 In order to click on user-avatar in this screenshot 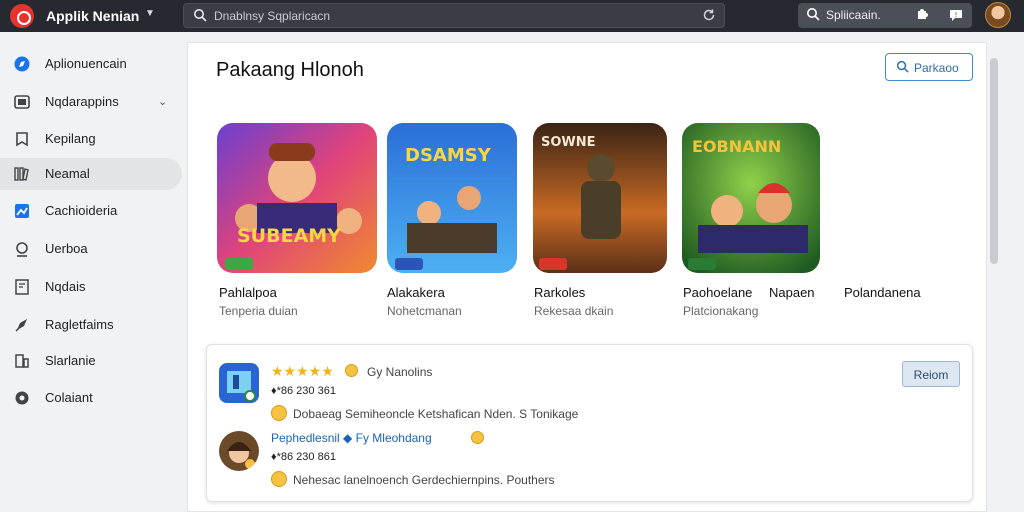, I will do `click(998, 15)`.